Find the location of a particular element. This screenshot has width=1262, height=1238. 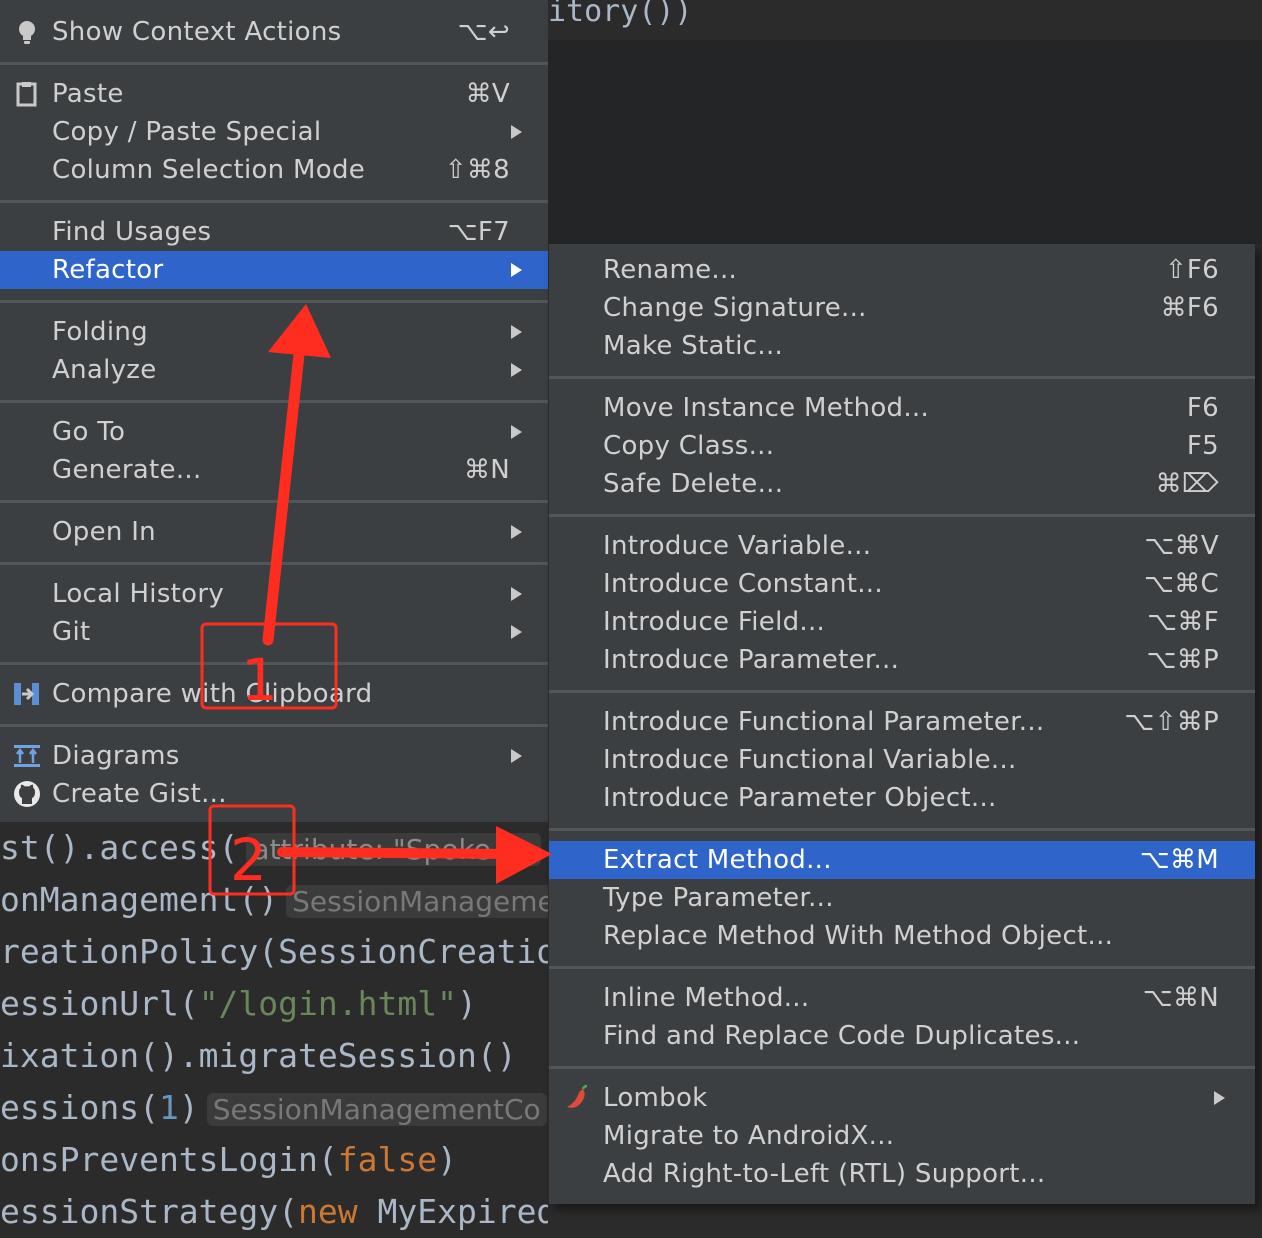

menu-item-paste: Paste ⌘V is located at coordinates (274, 94).